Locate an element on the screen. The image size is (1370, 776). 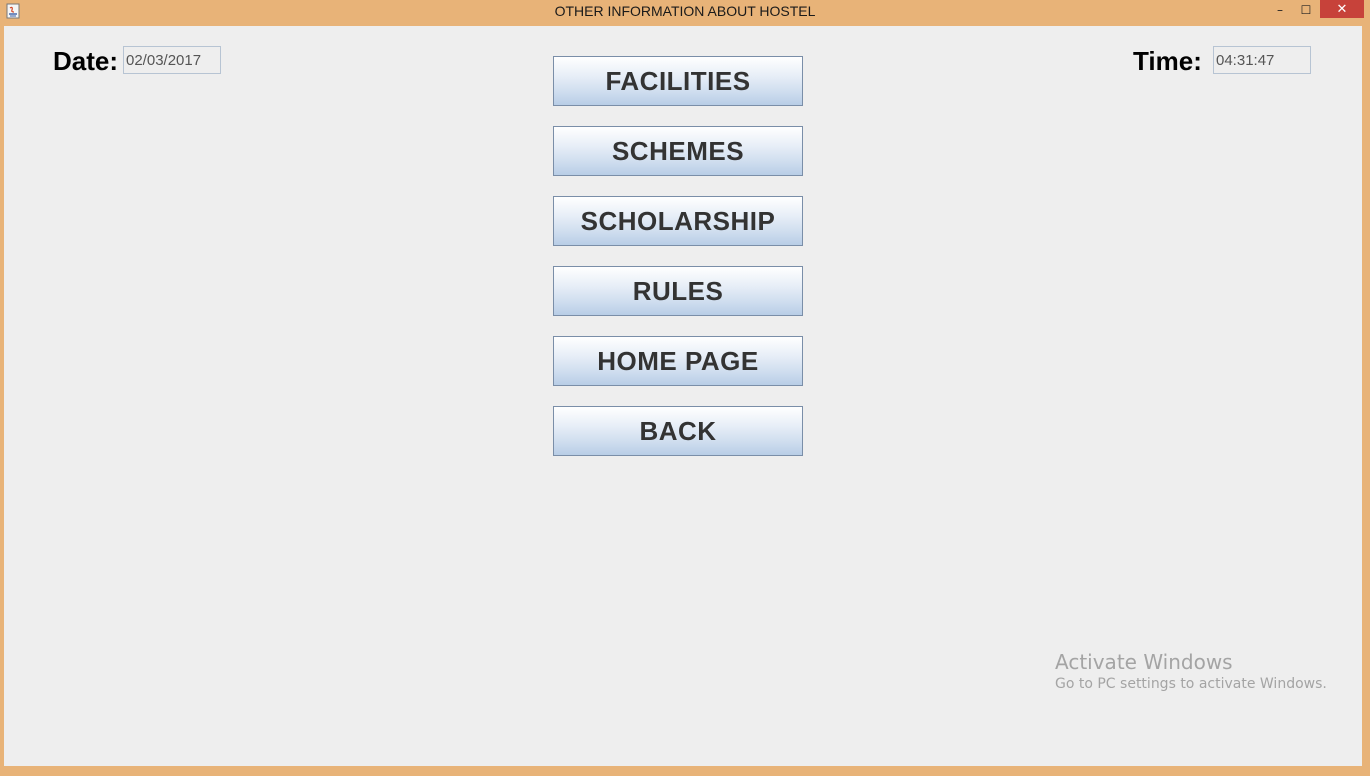
time-label: Time: is located at coordinates (1167, 61).